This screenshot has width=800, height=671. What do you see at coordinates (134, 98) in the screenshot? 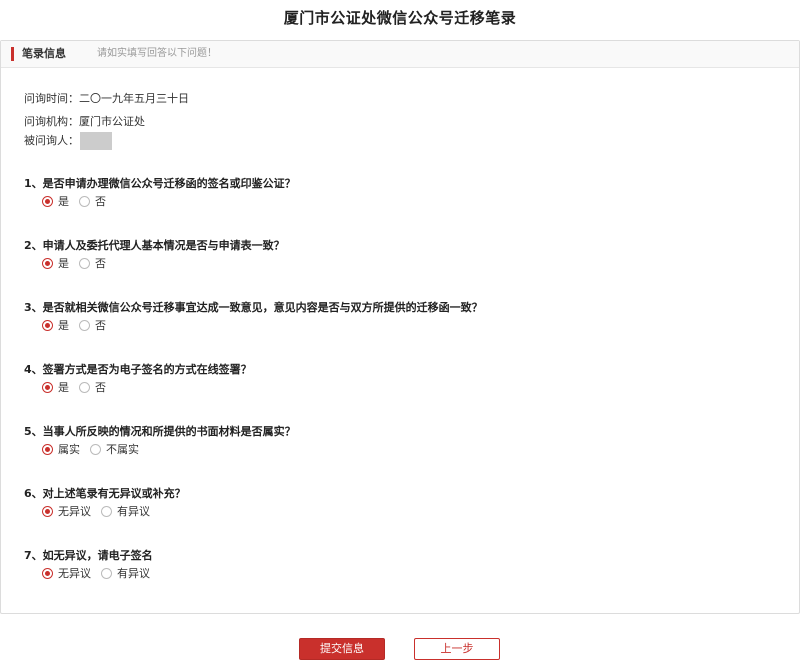
I see `inquiry-time-value: 二〇一九年五月三十日` at bounding box center [134, 98].